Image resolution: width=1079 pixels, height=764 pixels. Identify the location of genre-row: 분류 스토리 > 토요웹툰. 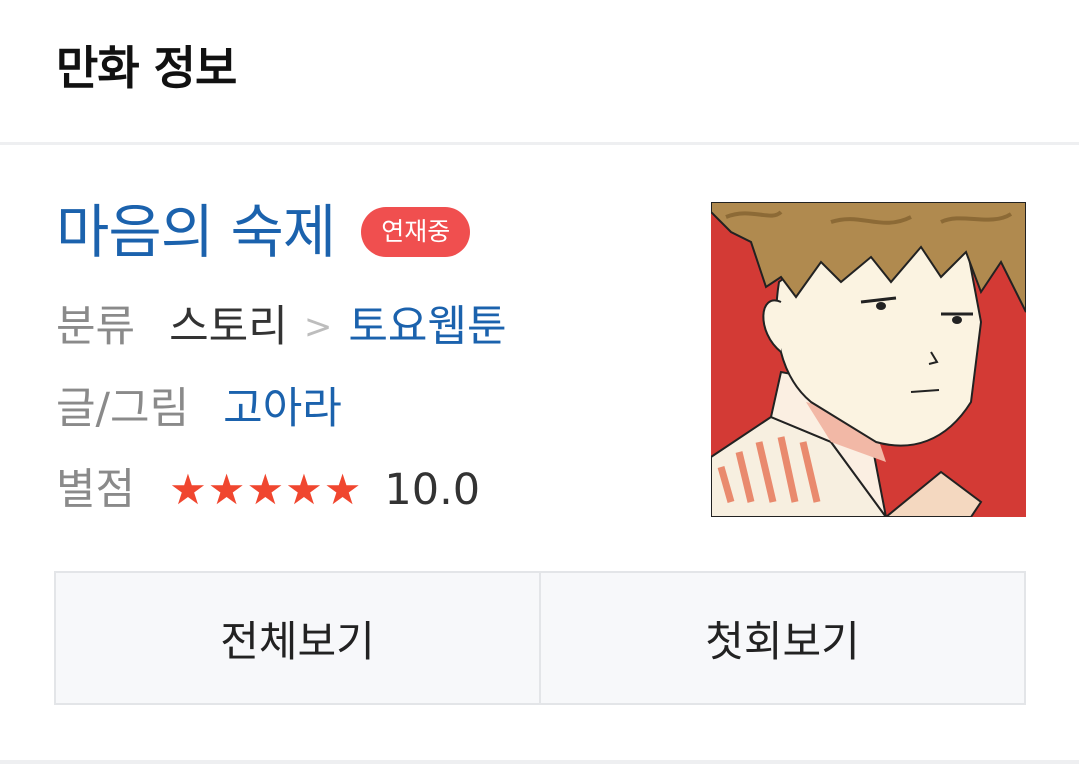
(281, 327).